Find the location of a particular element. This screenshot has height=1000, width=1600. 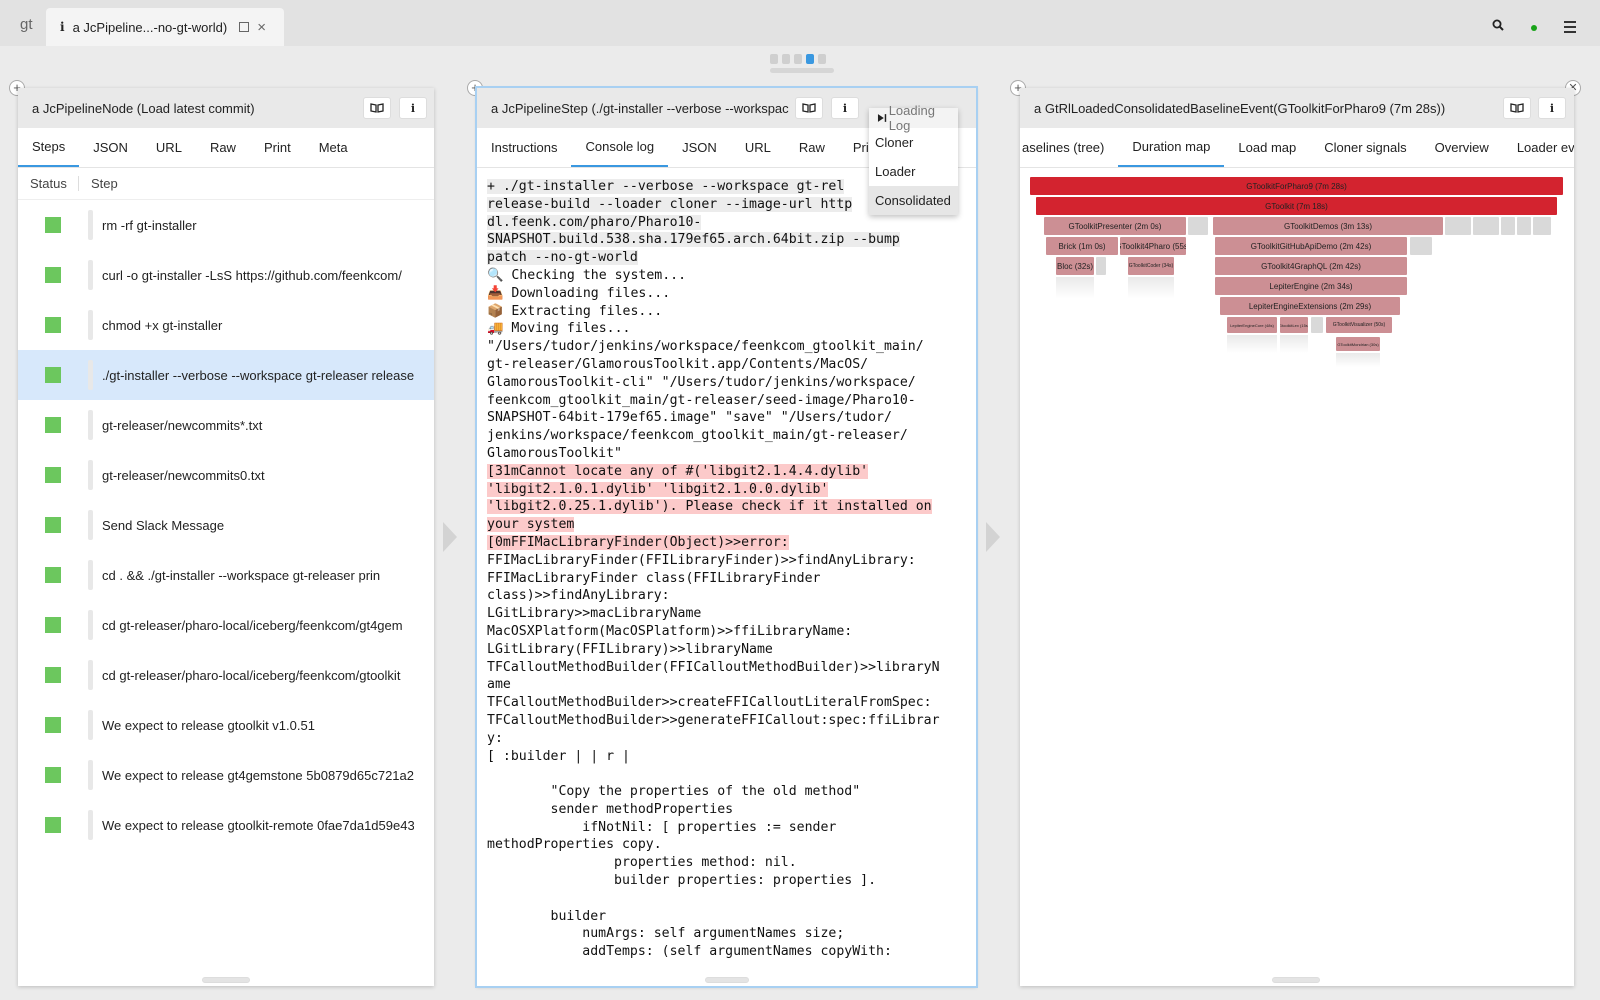

flame-block-presenter: GToolkitPresenter (2m 0s) is located at coordinates (1115, 226).